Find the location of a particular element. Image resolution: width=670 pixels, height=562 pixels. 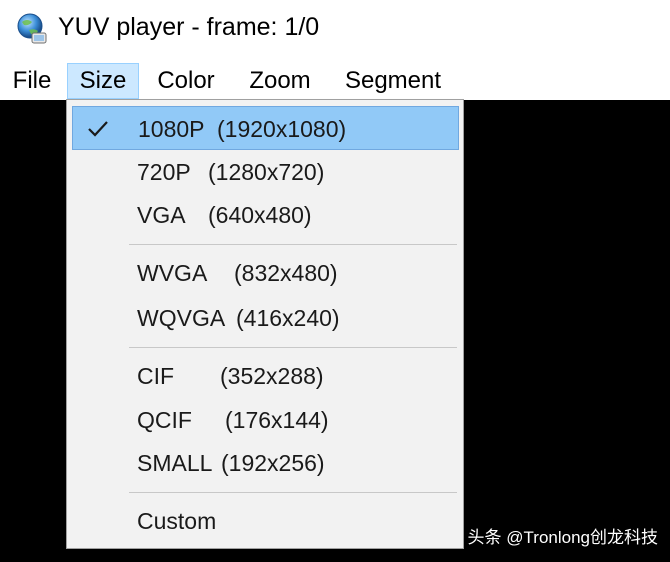

menu-item-label: Custom is located at coordinates (177, 521).